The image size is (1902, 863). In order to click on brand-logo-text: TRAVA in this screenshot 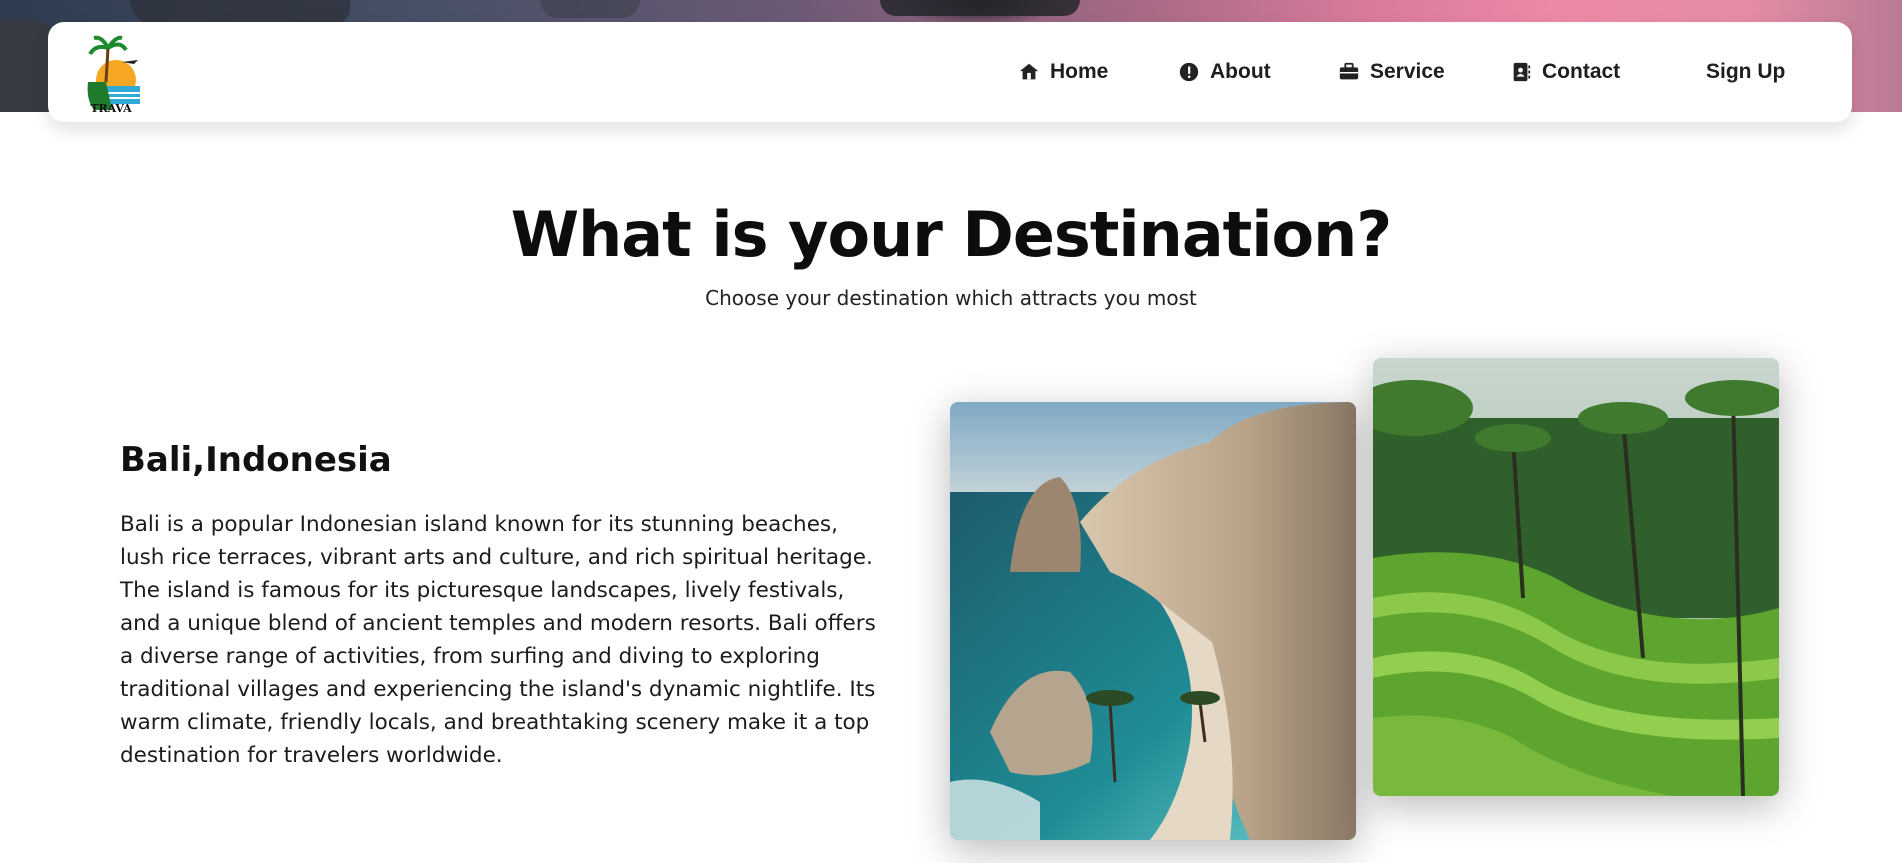, I will do `click(111, 108)`.